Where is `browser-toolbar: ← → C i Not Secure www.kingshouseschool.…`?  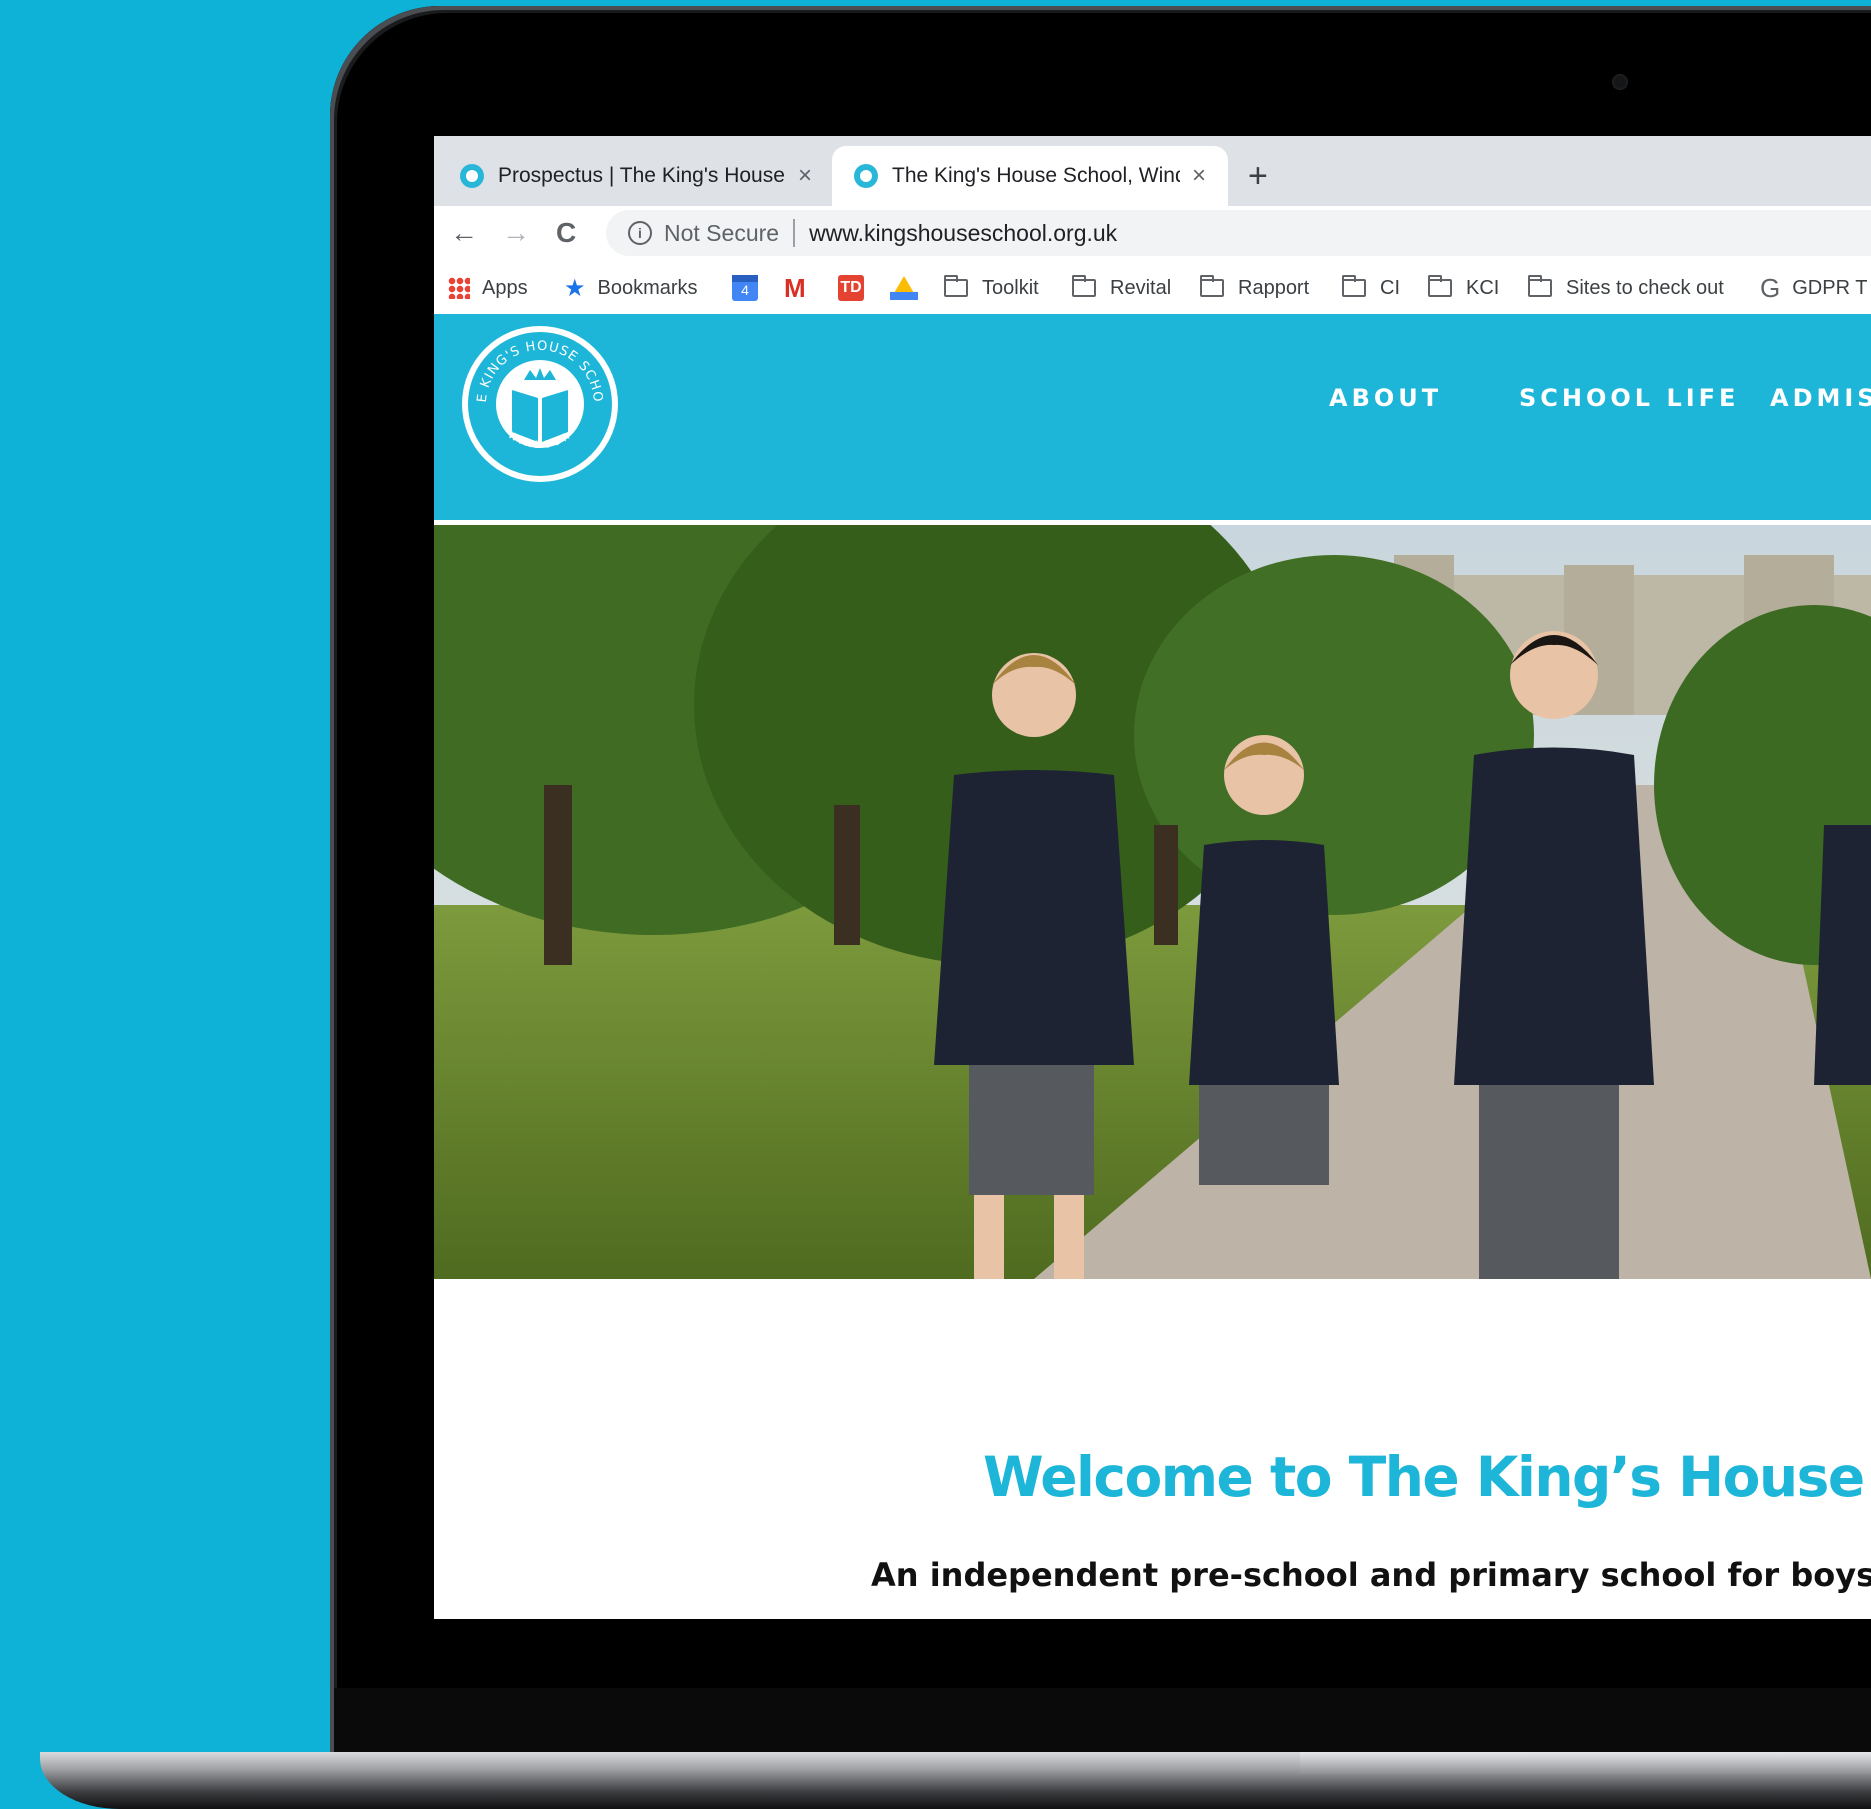 browser-toolbar: ← → C i Not Secure www.kingshouseschool.… is located at coordinates (1152, 234).